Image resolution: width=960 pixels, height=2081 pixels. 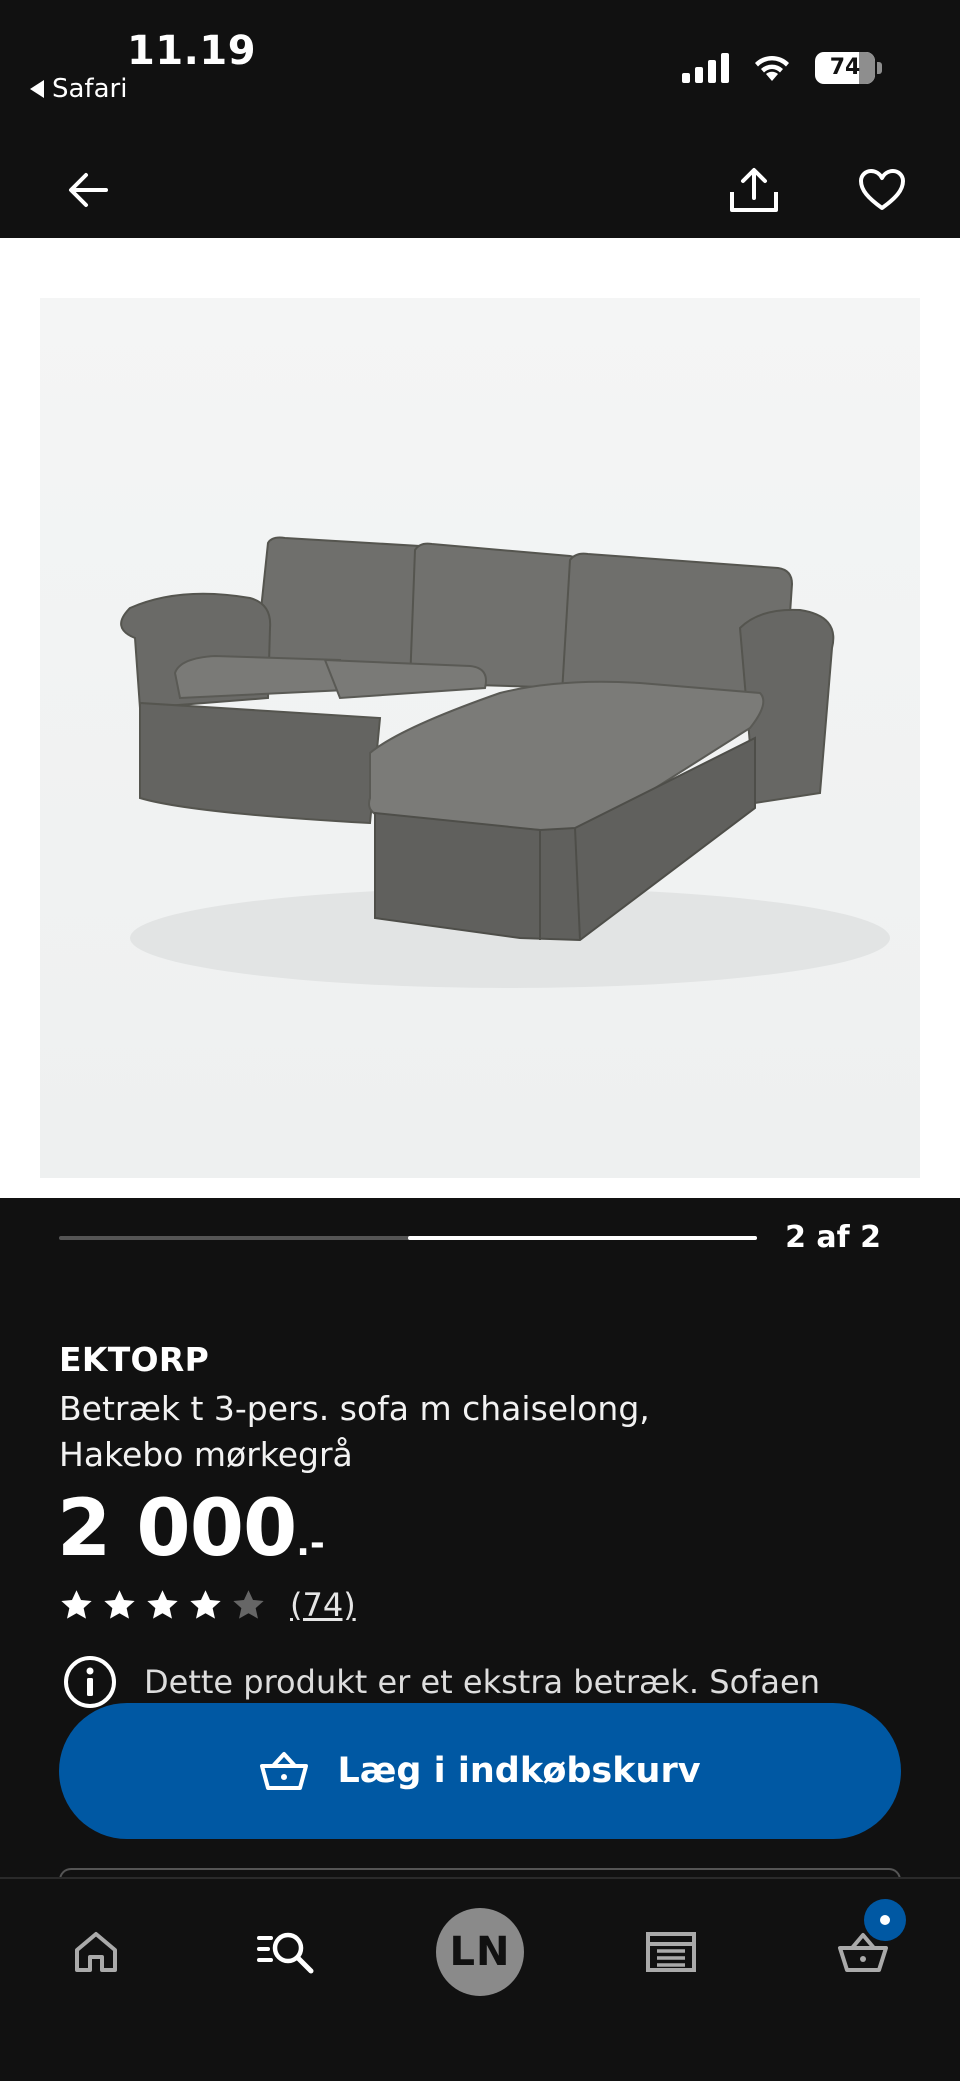 What do you see at coordinates (284, 1771) in the screenshot?
I see `basket-icon` at bounding box center [284, 1771].